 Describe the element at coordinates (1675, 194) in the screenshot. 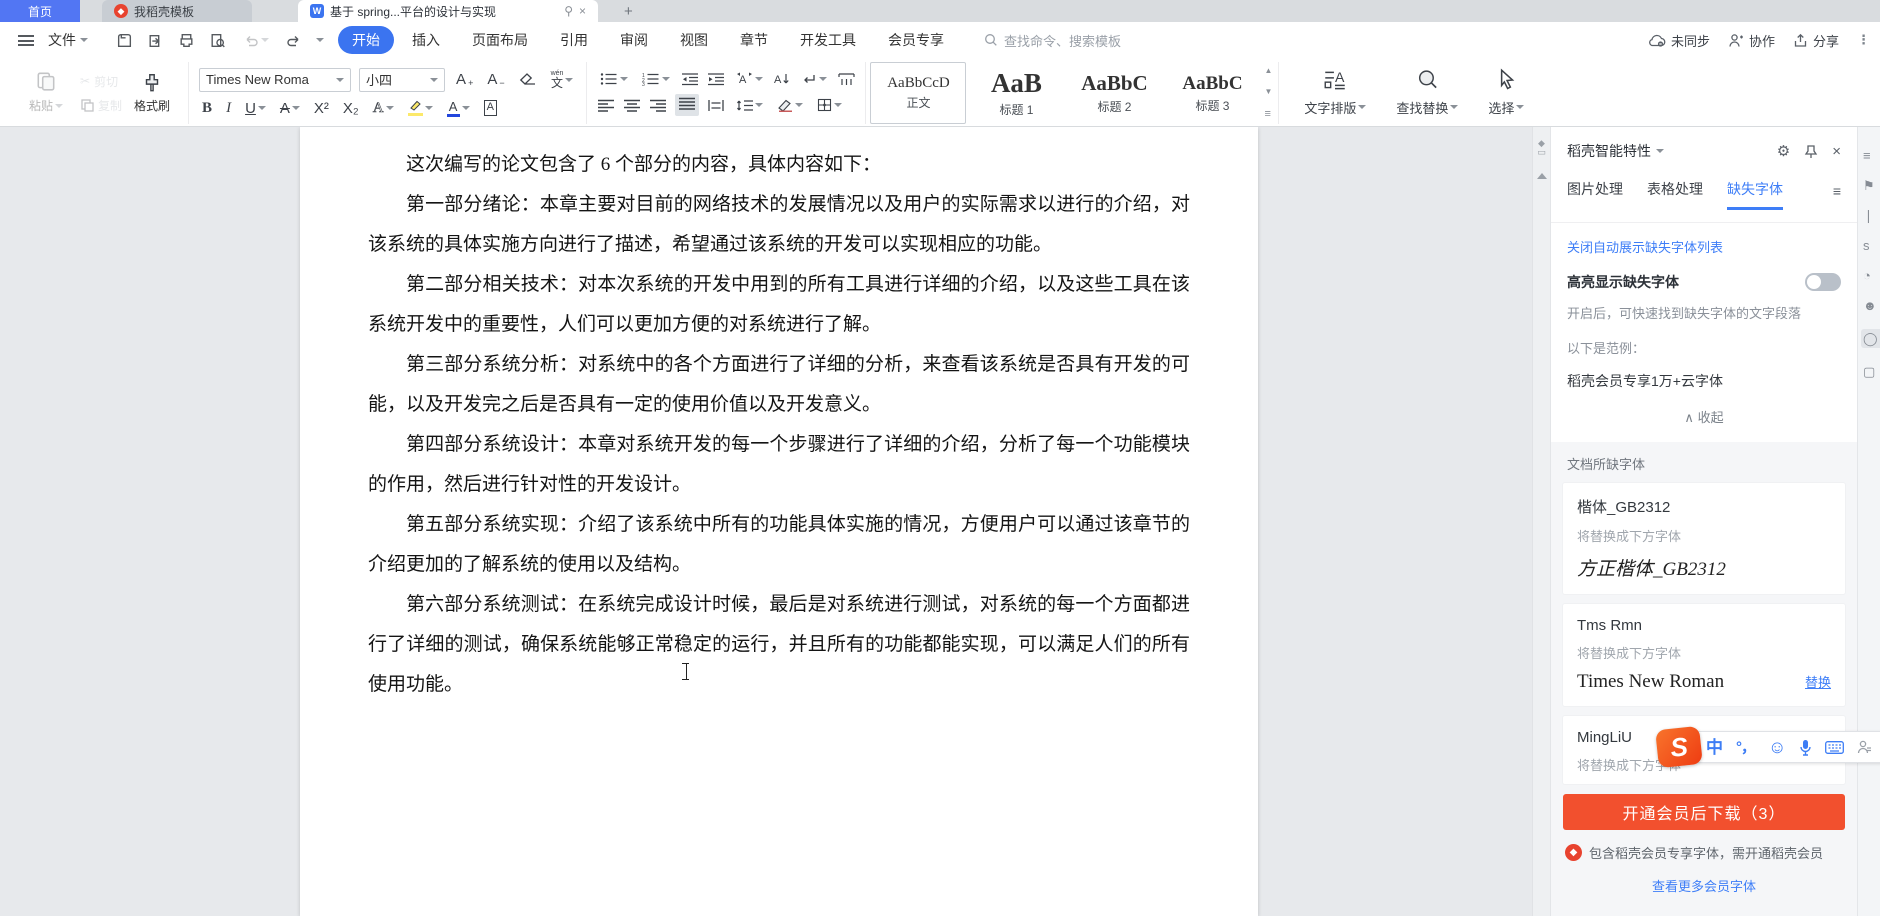

I see `tab-table-processing: 表格处理` at that location.